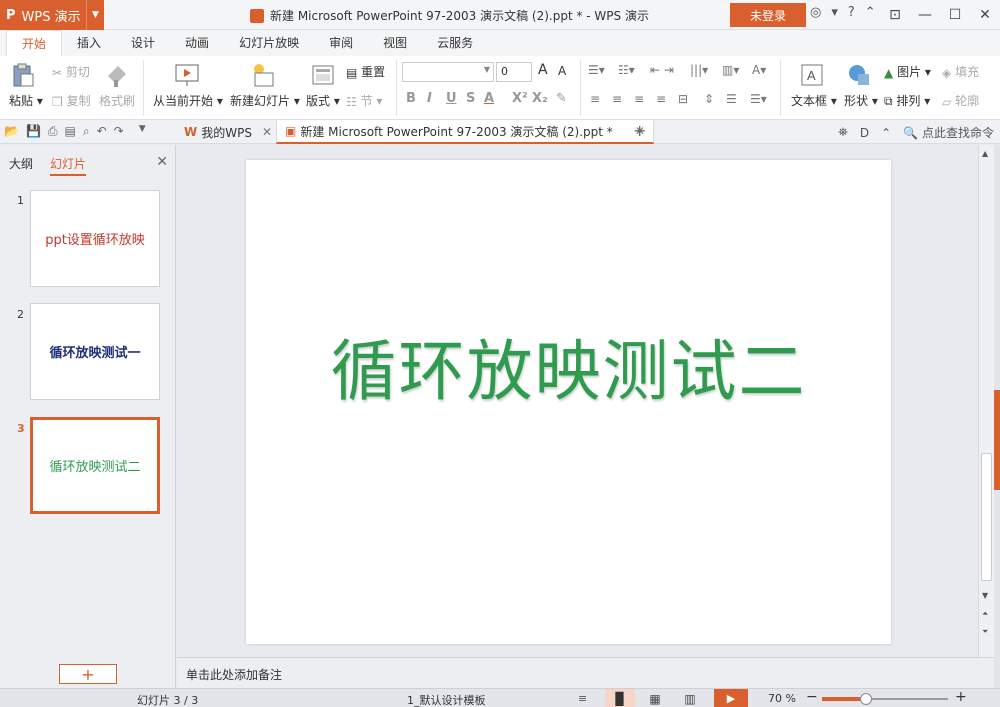 Image resolution: width=1000 pixels, height=707 pixels. What do you see at coordinates (690, 698) in the screenshot?
I see `reading-view-button: ▥` at bounding box center [690, 698].